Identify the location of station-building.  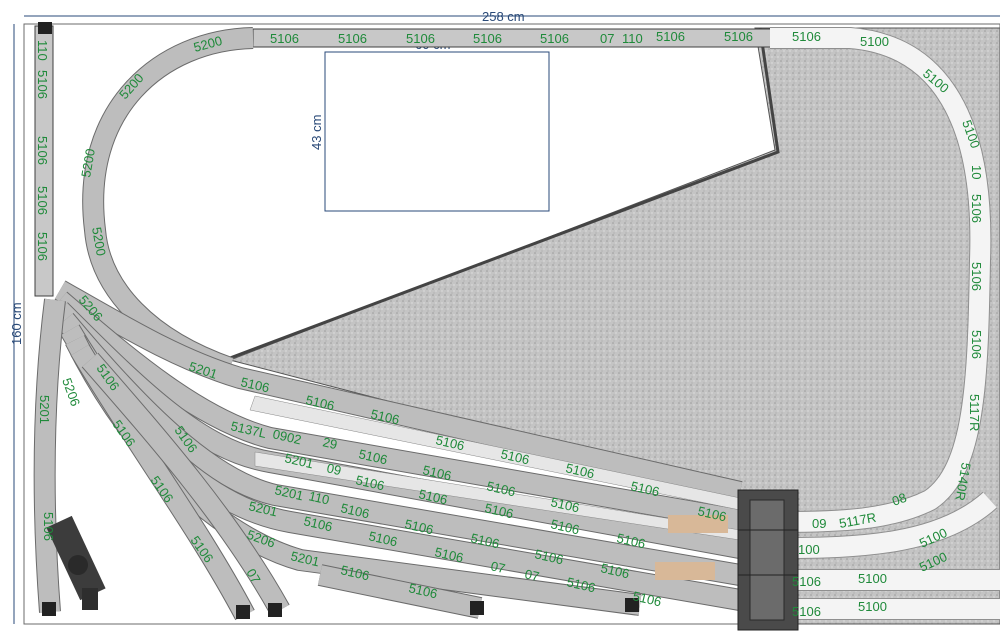
(768, 560).